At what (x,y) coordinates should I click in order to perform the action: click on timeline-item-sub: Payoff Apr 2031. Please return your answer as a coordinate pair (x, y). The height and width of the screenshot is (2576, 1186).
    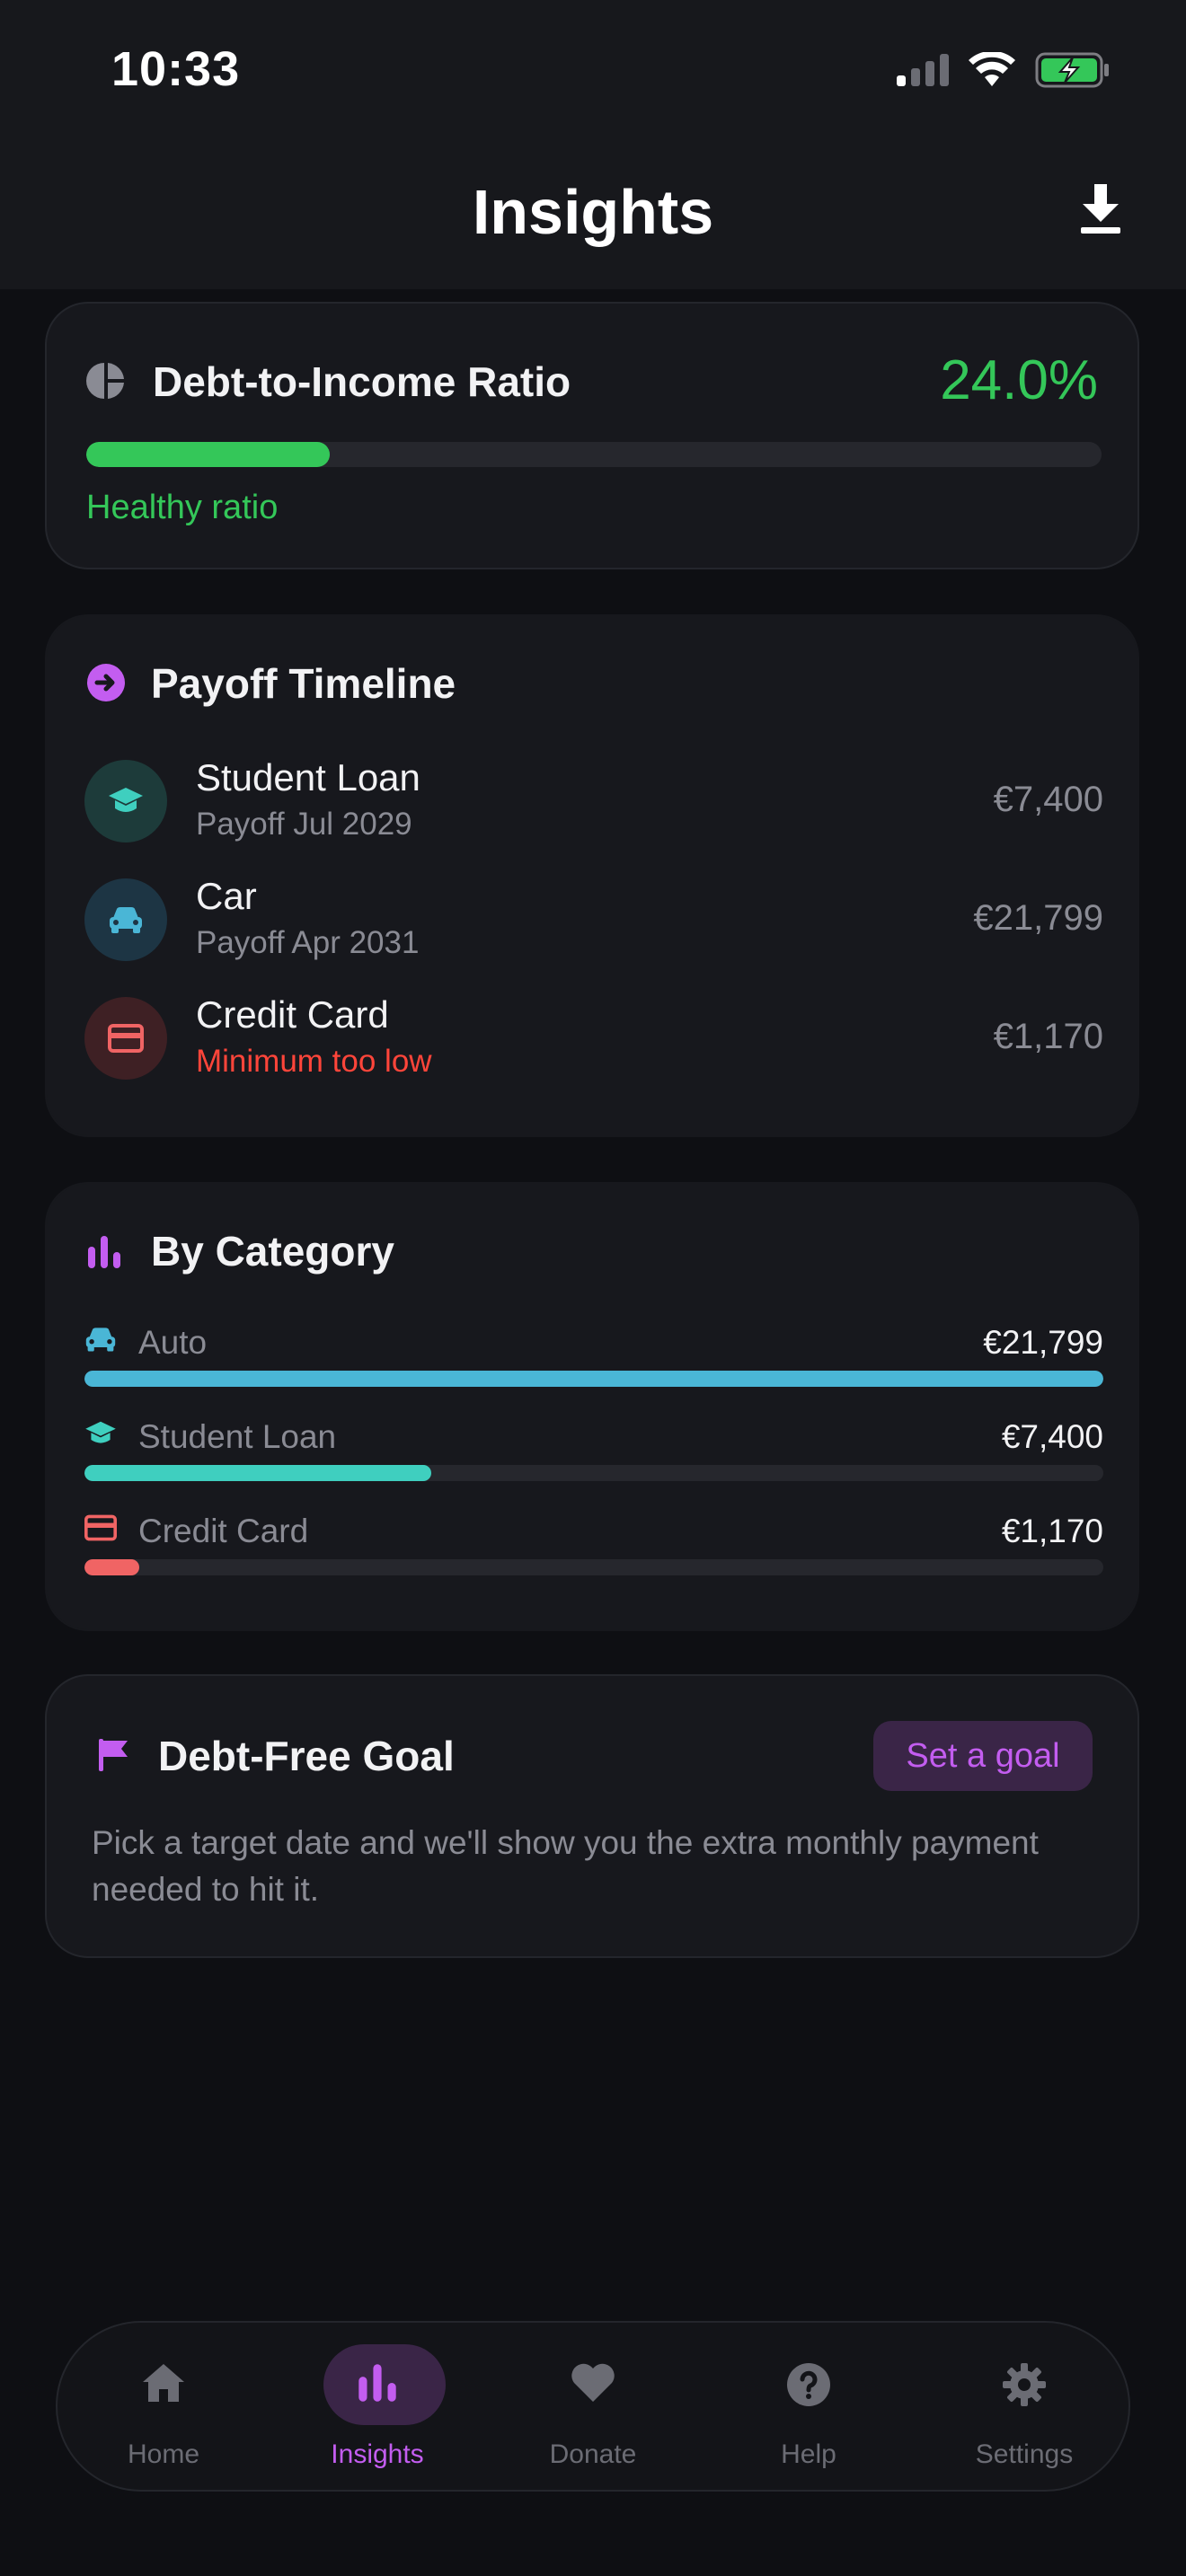
    Looking at the image, I should click on (308, 942).